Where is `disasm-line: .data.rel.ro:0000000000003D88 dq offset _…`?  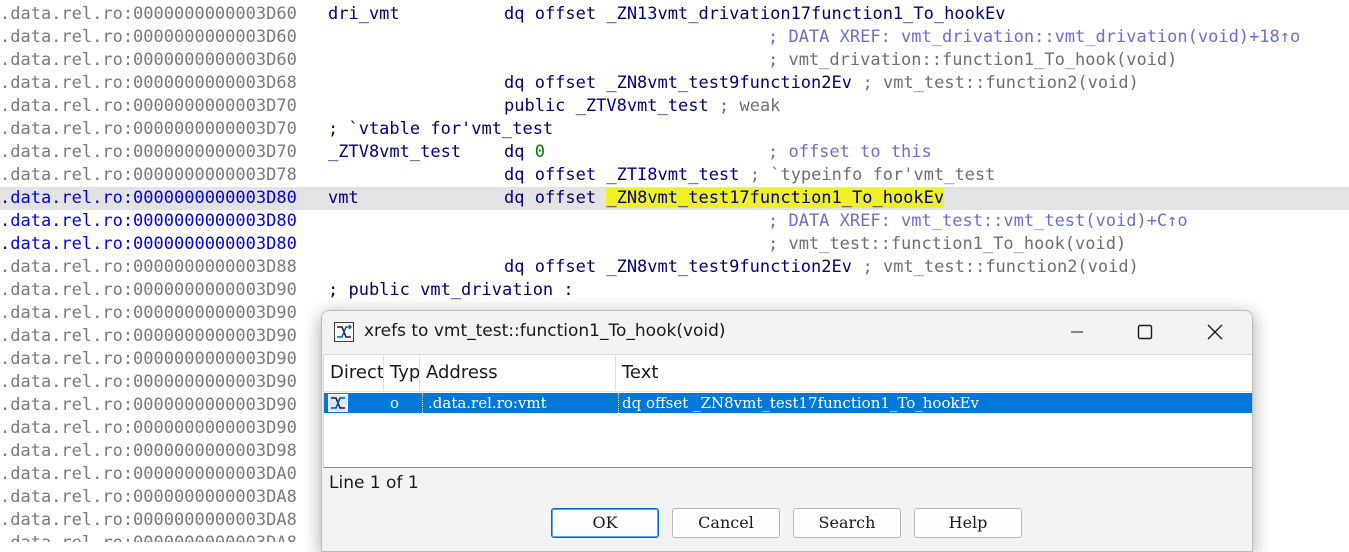 disasm-line: .data.rel.ro:0000000000003D88 dq offset _… is located at coordinates (674, 267).